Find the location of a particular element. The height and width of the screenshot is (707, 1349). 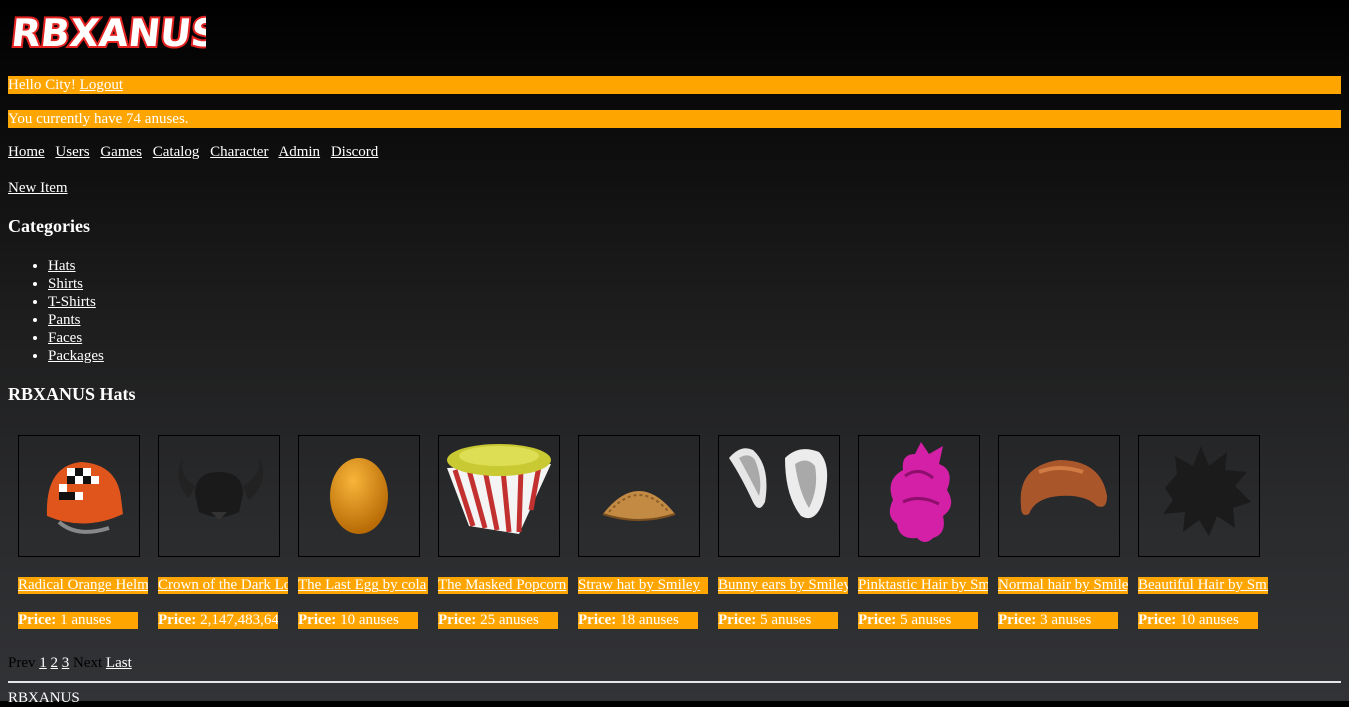

item-name-link: The Masked Popcorn is located at coordinates (503, 585).